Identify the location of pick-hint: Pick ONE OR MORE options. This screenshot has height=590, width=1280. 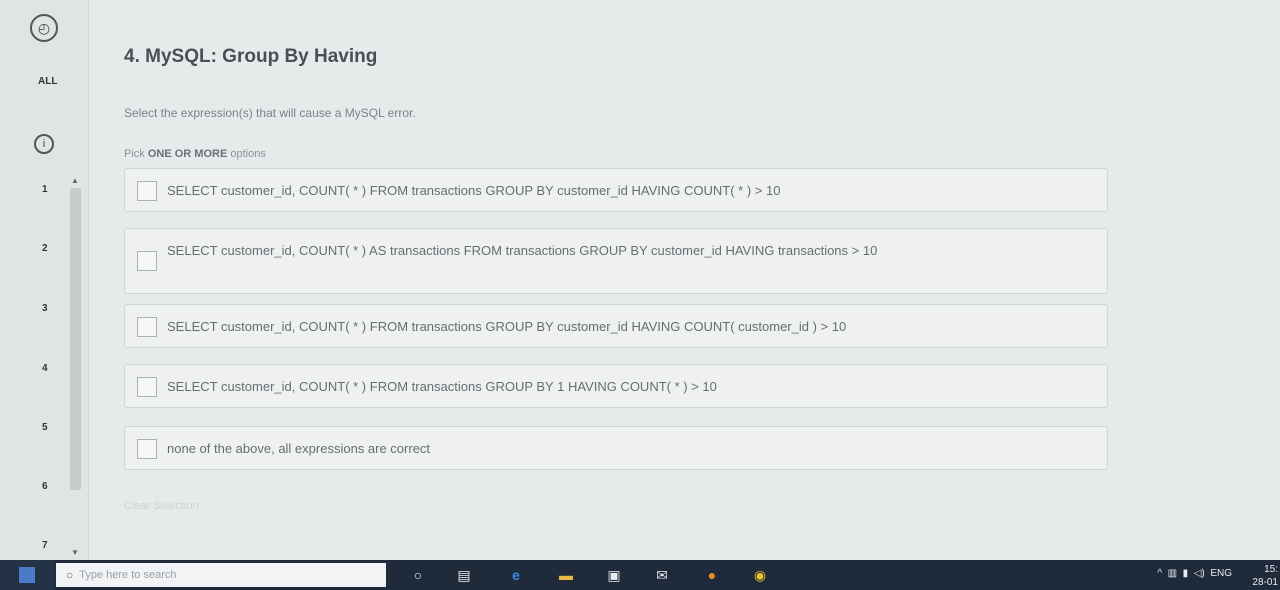
(195, 154).